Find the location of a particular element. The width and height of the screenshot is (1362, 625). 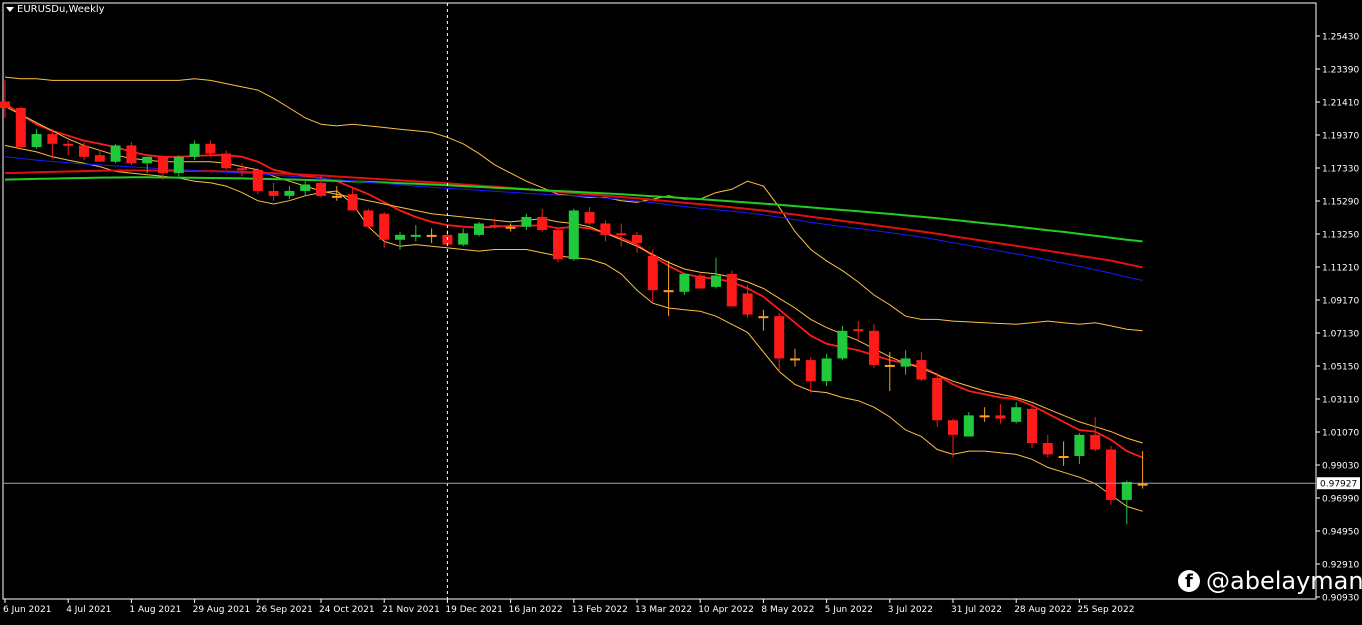

price-tick-label: 1.25430 is located at coordinates (1340, 38).